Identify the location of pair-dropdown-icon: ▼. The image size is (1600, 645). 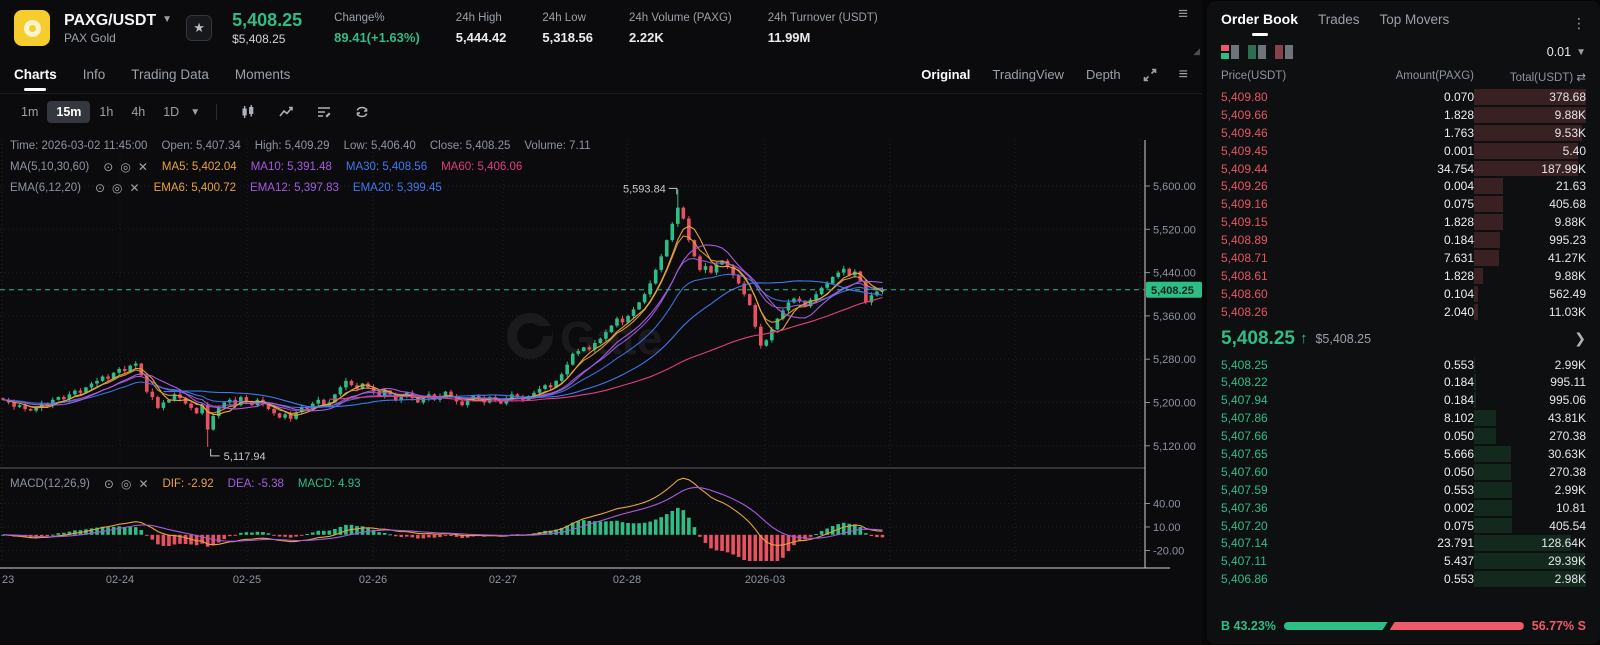
(167, 20).